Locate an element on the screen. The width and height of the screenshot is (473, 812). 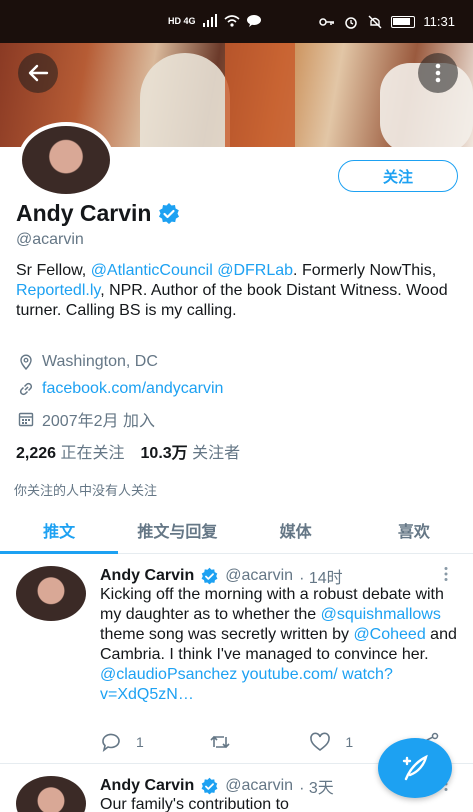
retweet-button is located at coordinates (227, 742).